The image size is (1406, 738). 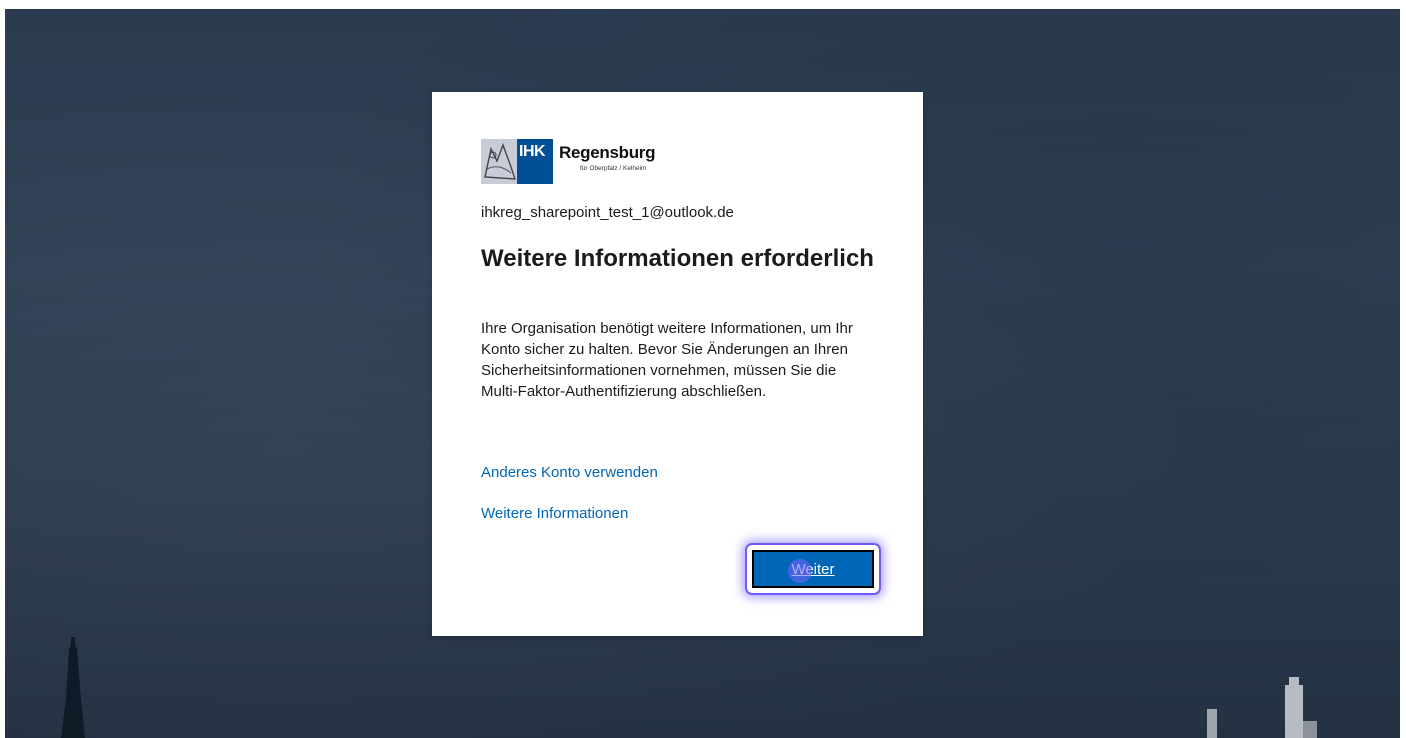 I want to click on logo-city: Regensburg, so click(x=607, y=152).